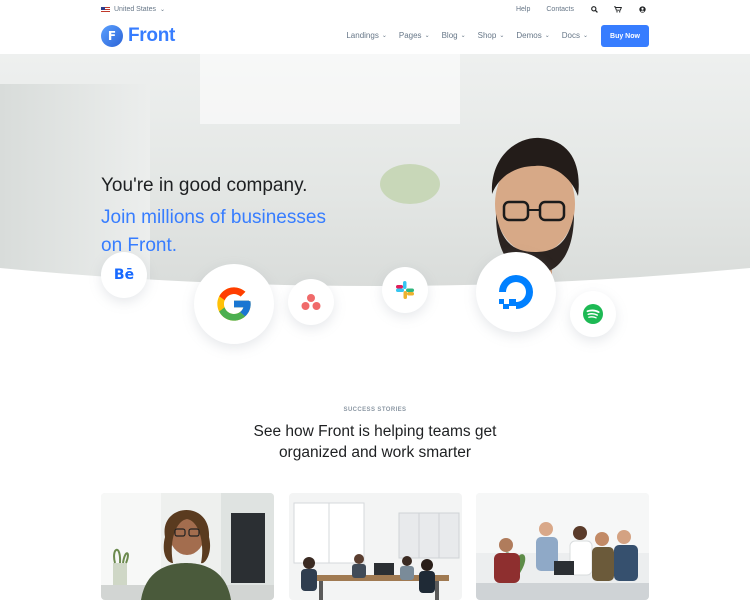 This screenshot has height=600, width=750. Describe the element at coordinates (487, 35) in the screenshot. I see `nav-label: Shop` at that location.